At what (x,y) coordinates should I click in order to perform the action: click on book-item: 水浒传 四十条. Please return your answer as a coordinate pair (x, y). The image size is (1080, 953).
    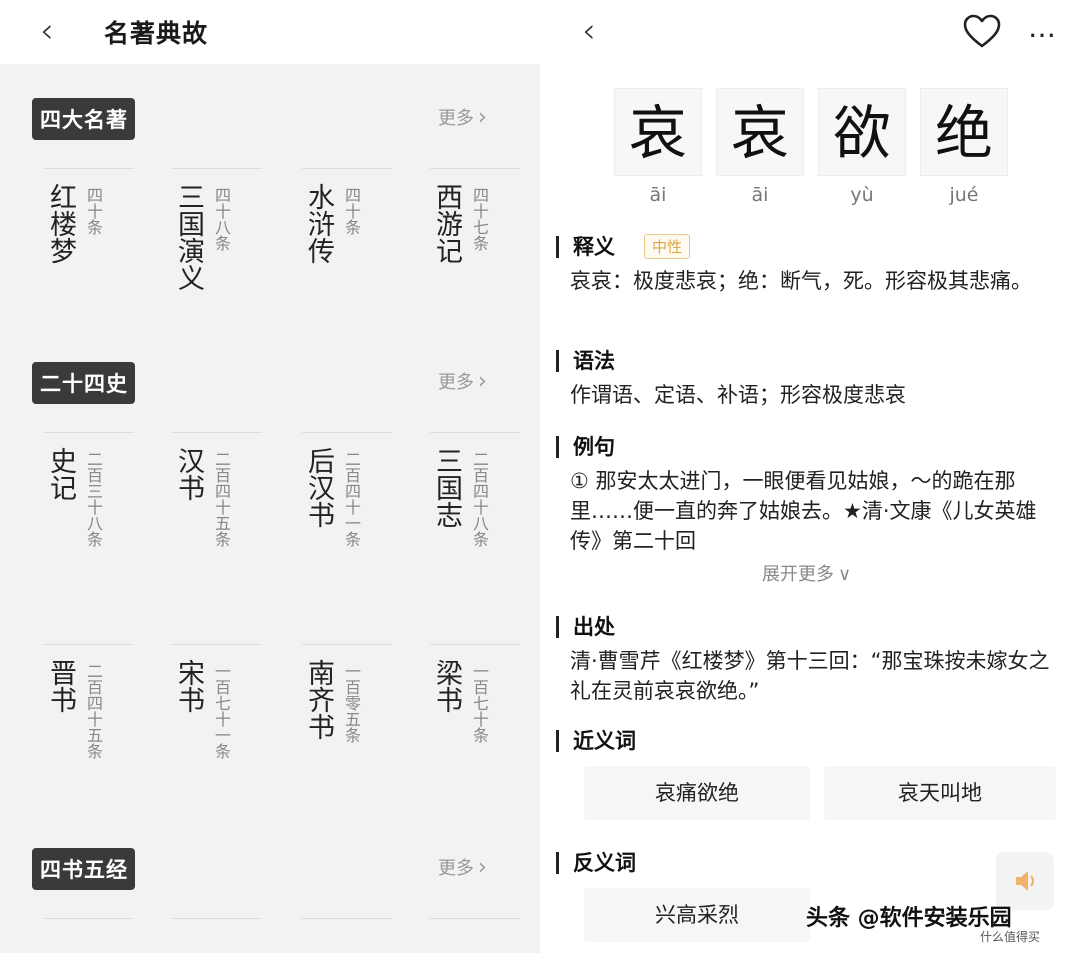
    Looking at the image, I should click on (347, 258).